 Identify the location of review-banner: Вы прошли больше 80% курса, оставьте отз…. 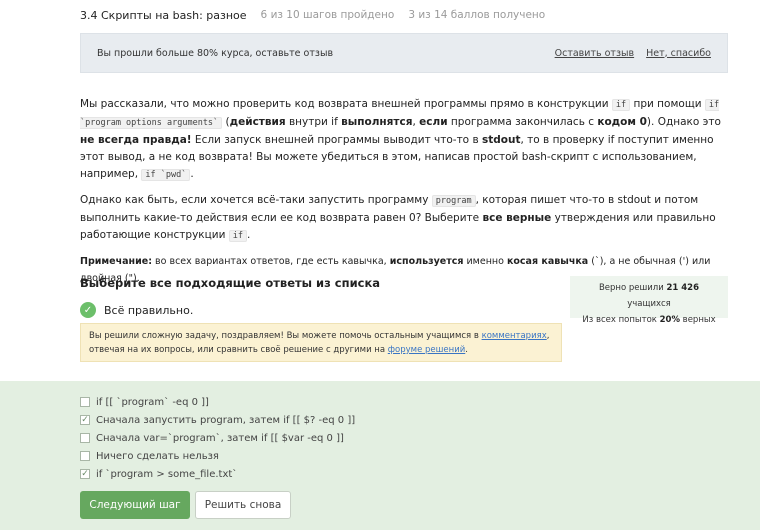
(404, 53).